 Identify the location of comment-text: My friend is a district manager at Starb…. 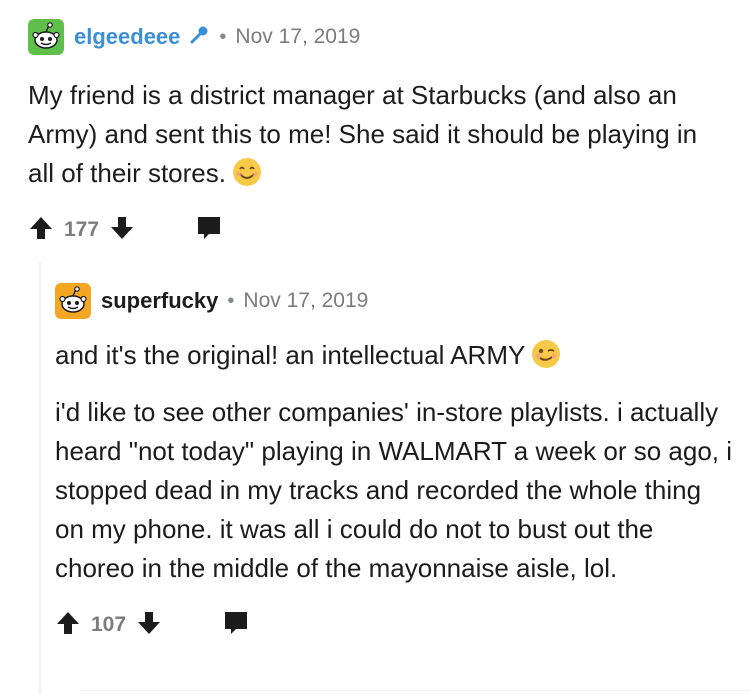
(363, 134).